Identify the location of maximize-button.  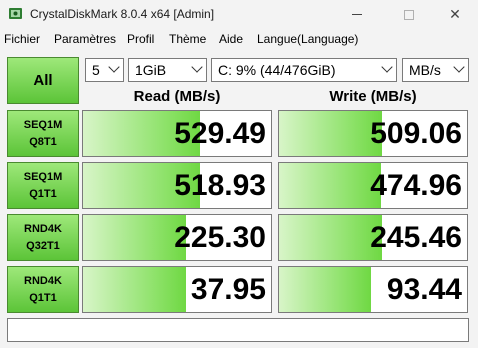
(409, 14).